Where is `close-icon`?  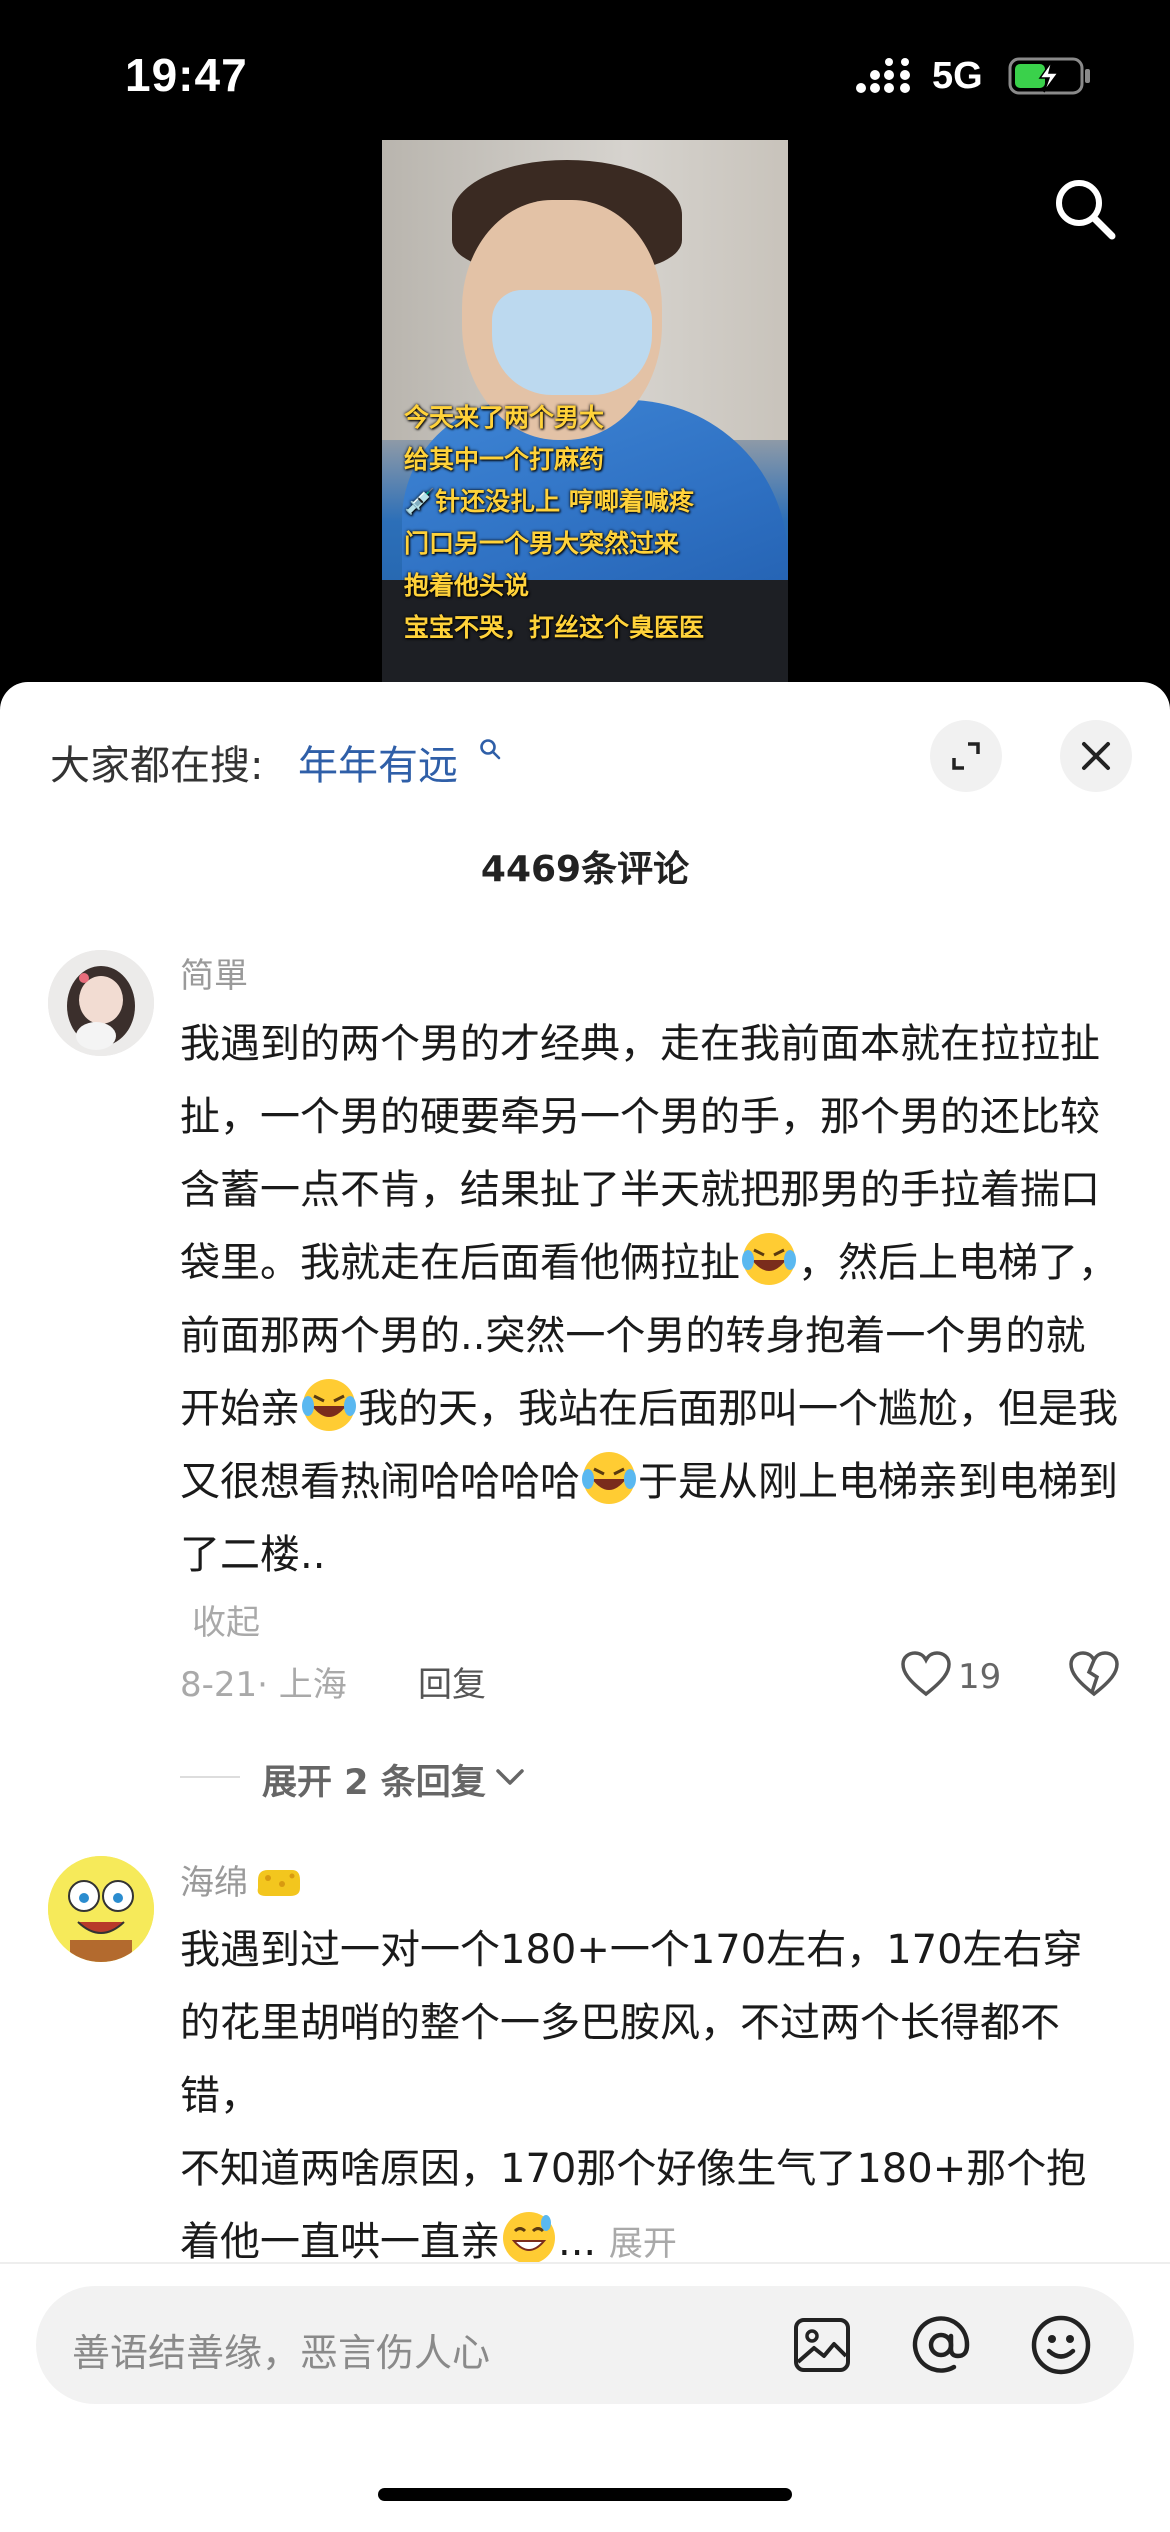 close-icon is located at coordinates (1096, 756).